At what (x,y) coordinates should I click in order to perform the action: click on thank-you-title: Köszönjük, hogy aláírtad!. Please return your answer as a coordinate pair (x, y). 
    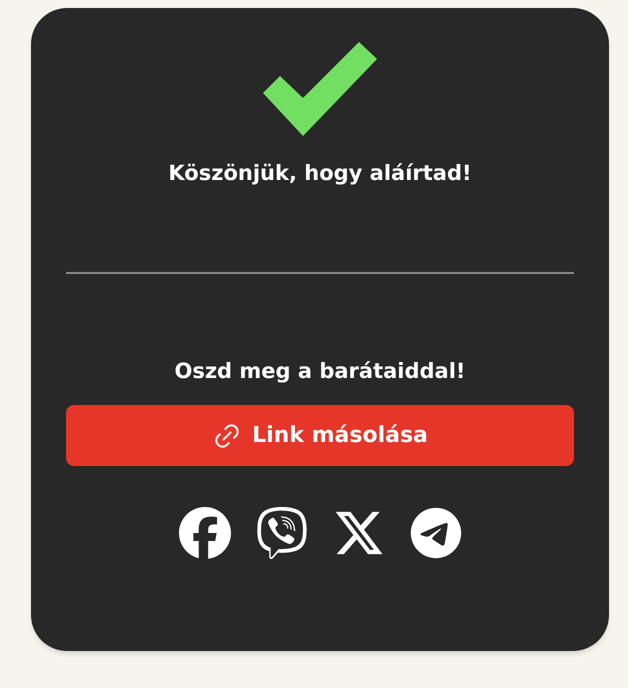
    Looking at the image, I should click on (320, 173).